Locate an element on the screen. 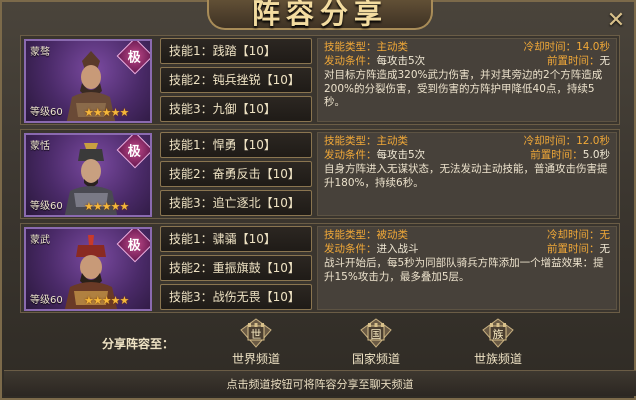 The image size is (636, 400). close-button: ✕ is located at coordinates (616, 20).